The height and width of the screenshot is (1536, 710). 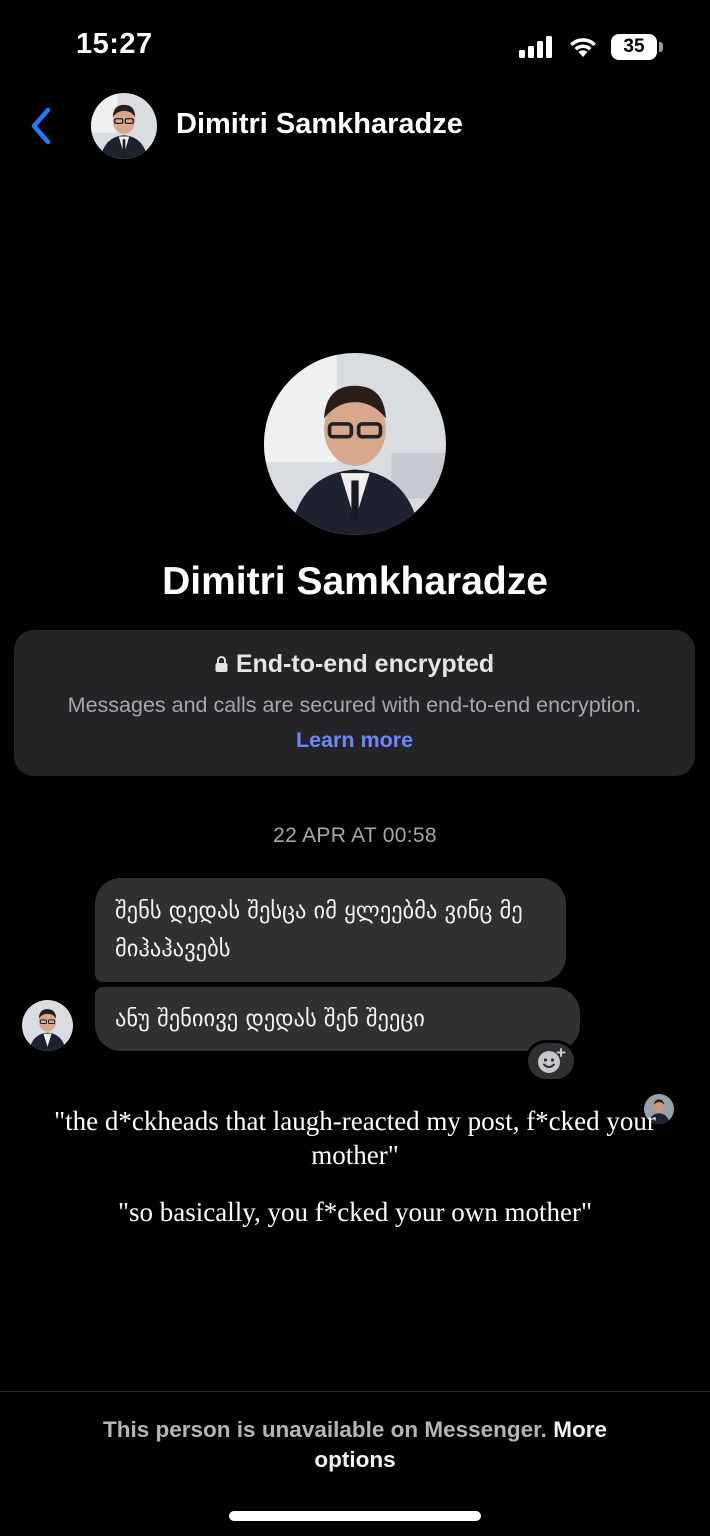 What do you see at coordinates (355, 835) in the screenshot?
I see `message-timestamp: 22 APR AT 00:58` at bounding box center [355, 835].